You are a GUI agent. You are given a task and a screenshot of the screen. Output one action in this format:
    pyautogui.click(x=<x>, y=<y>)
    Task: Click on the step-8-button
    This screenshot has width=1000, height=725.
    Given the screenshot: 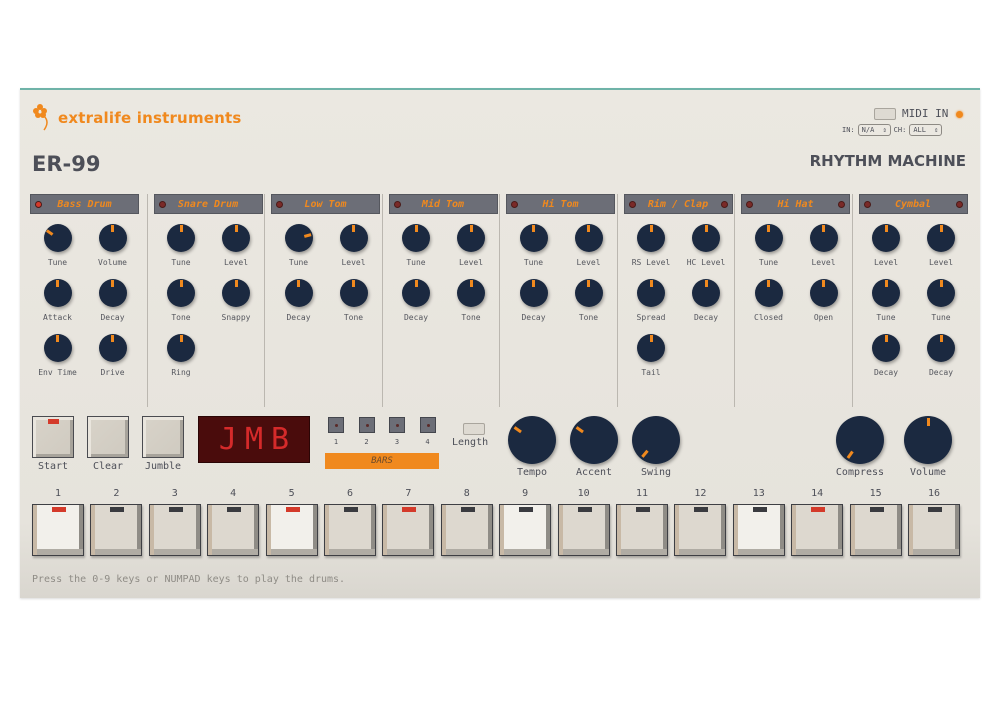 What is the action you would take?
    pyautogui.click(x=466, y=530)
    